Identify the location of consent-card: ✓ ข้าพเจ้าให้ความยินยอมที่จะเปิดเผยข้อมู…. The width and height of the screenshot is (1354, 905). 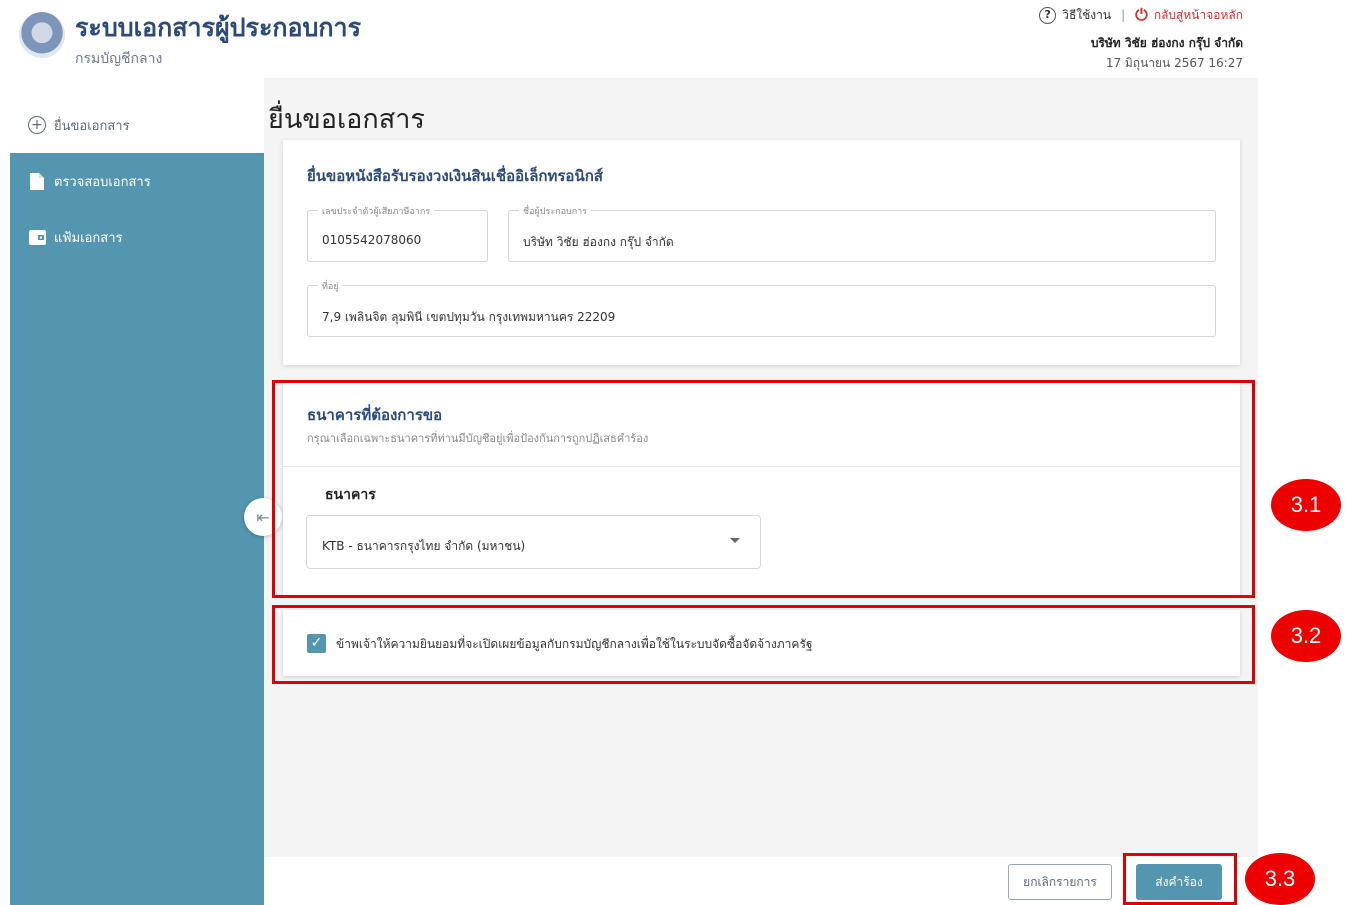
(761, 643).